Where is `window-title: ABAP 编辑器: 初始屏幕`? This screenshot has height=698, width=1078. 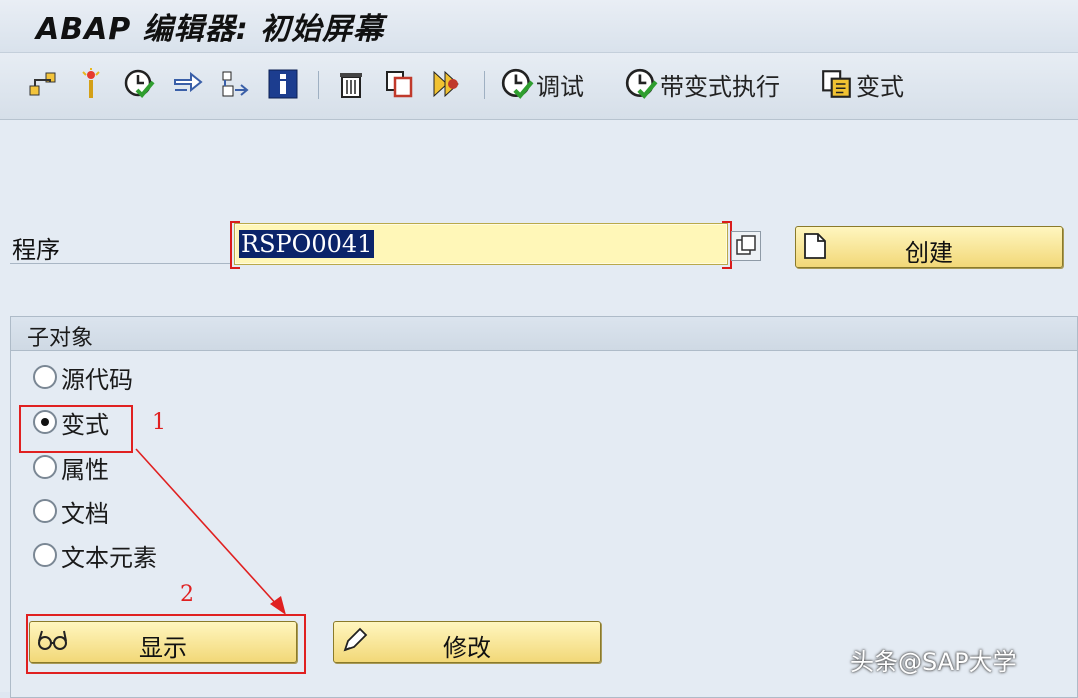
window-title: ABAP 编辑器: 初始屏幕 is located at coordinates (210, 29).